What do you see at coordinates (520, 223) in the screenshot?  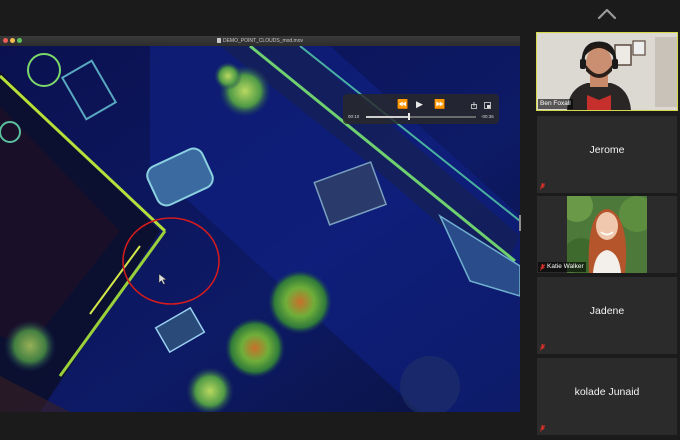 I see `panel-resize-handle` at bounding box center [520, 223].